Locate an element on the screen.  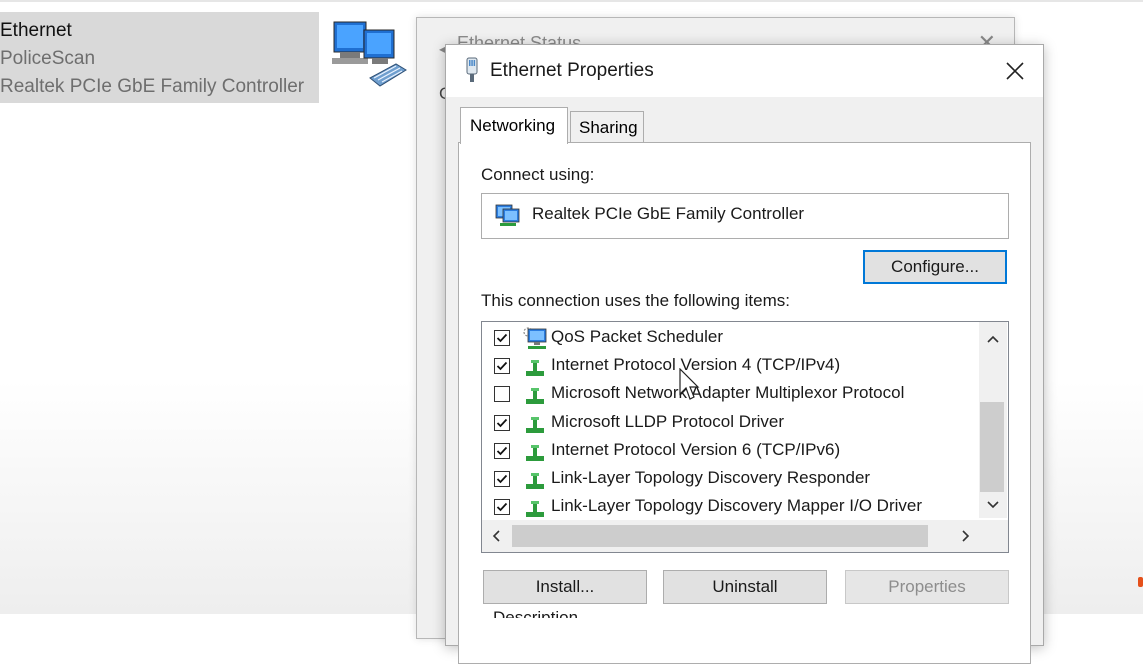
scroll-up-button is located at coordinates (993, 339).